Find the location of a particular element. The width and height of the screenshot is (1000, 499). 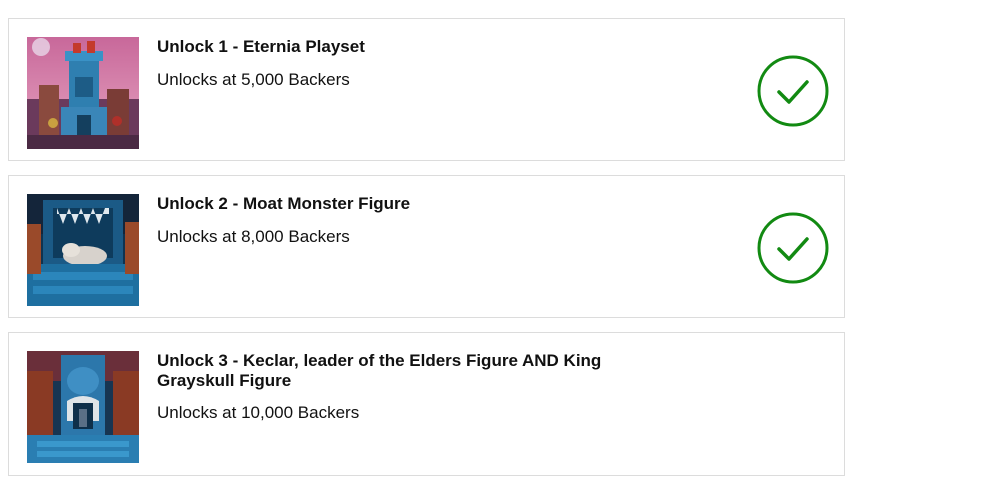

unlock-threshold: Unlocks at 8,000 Backers is located at coordinates (253, 236).